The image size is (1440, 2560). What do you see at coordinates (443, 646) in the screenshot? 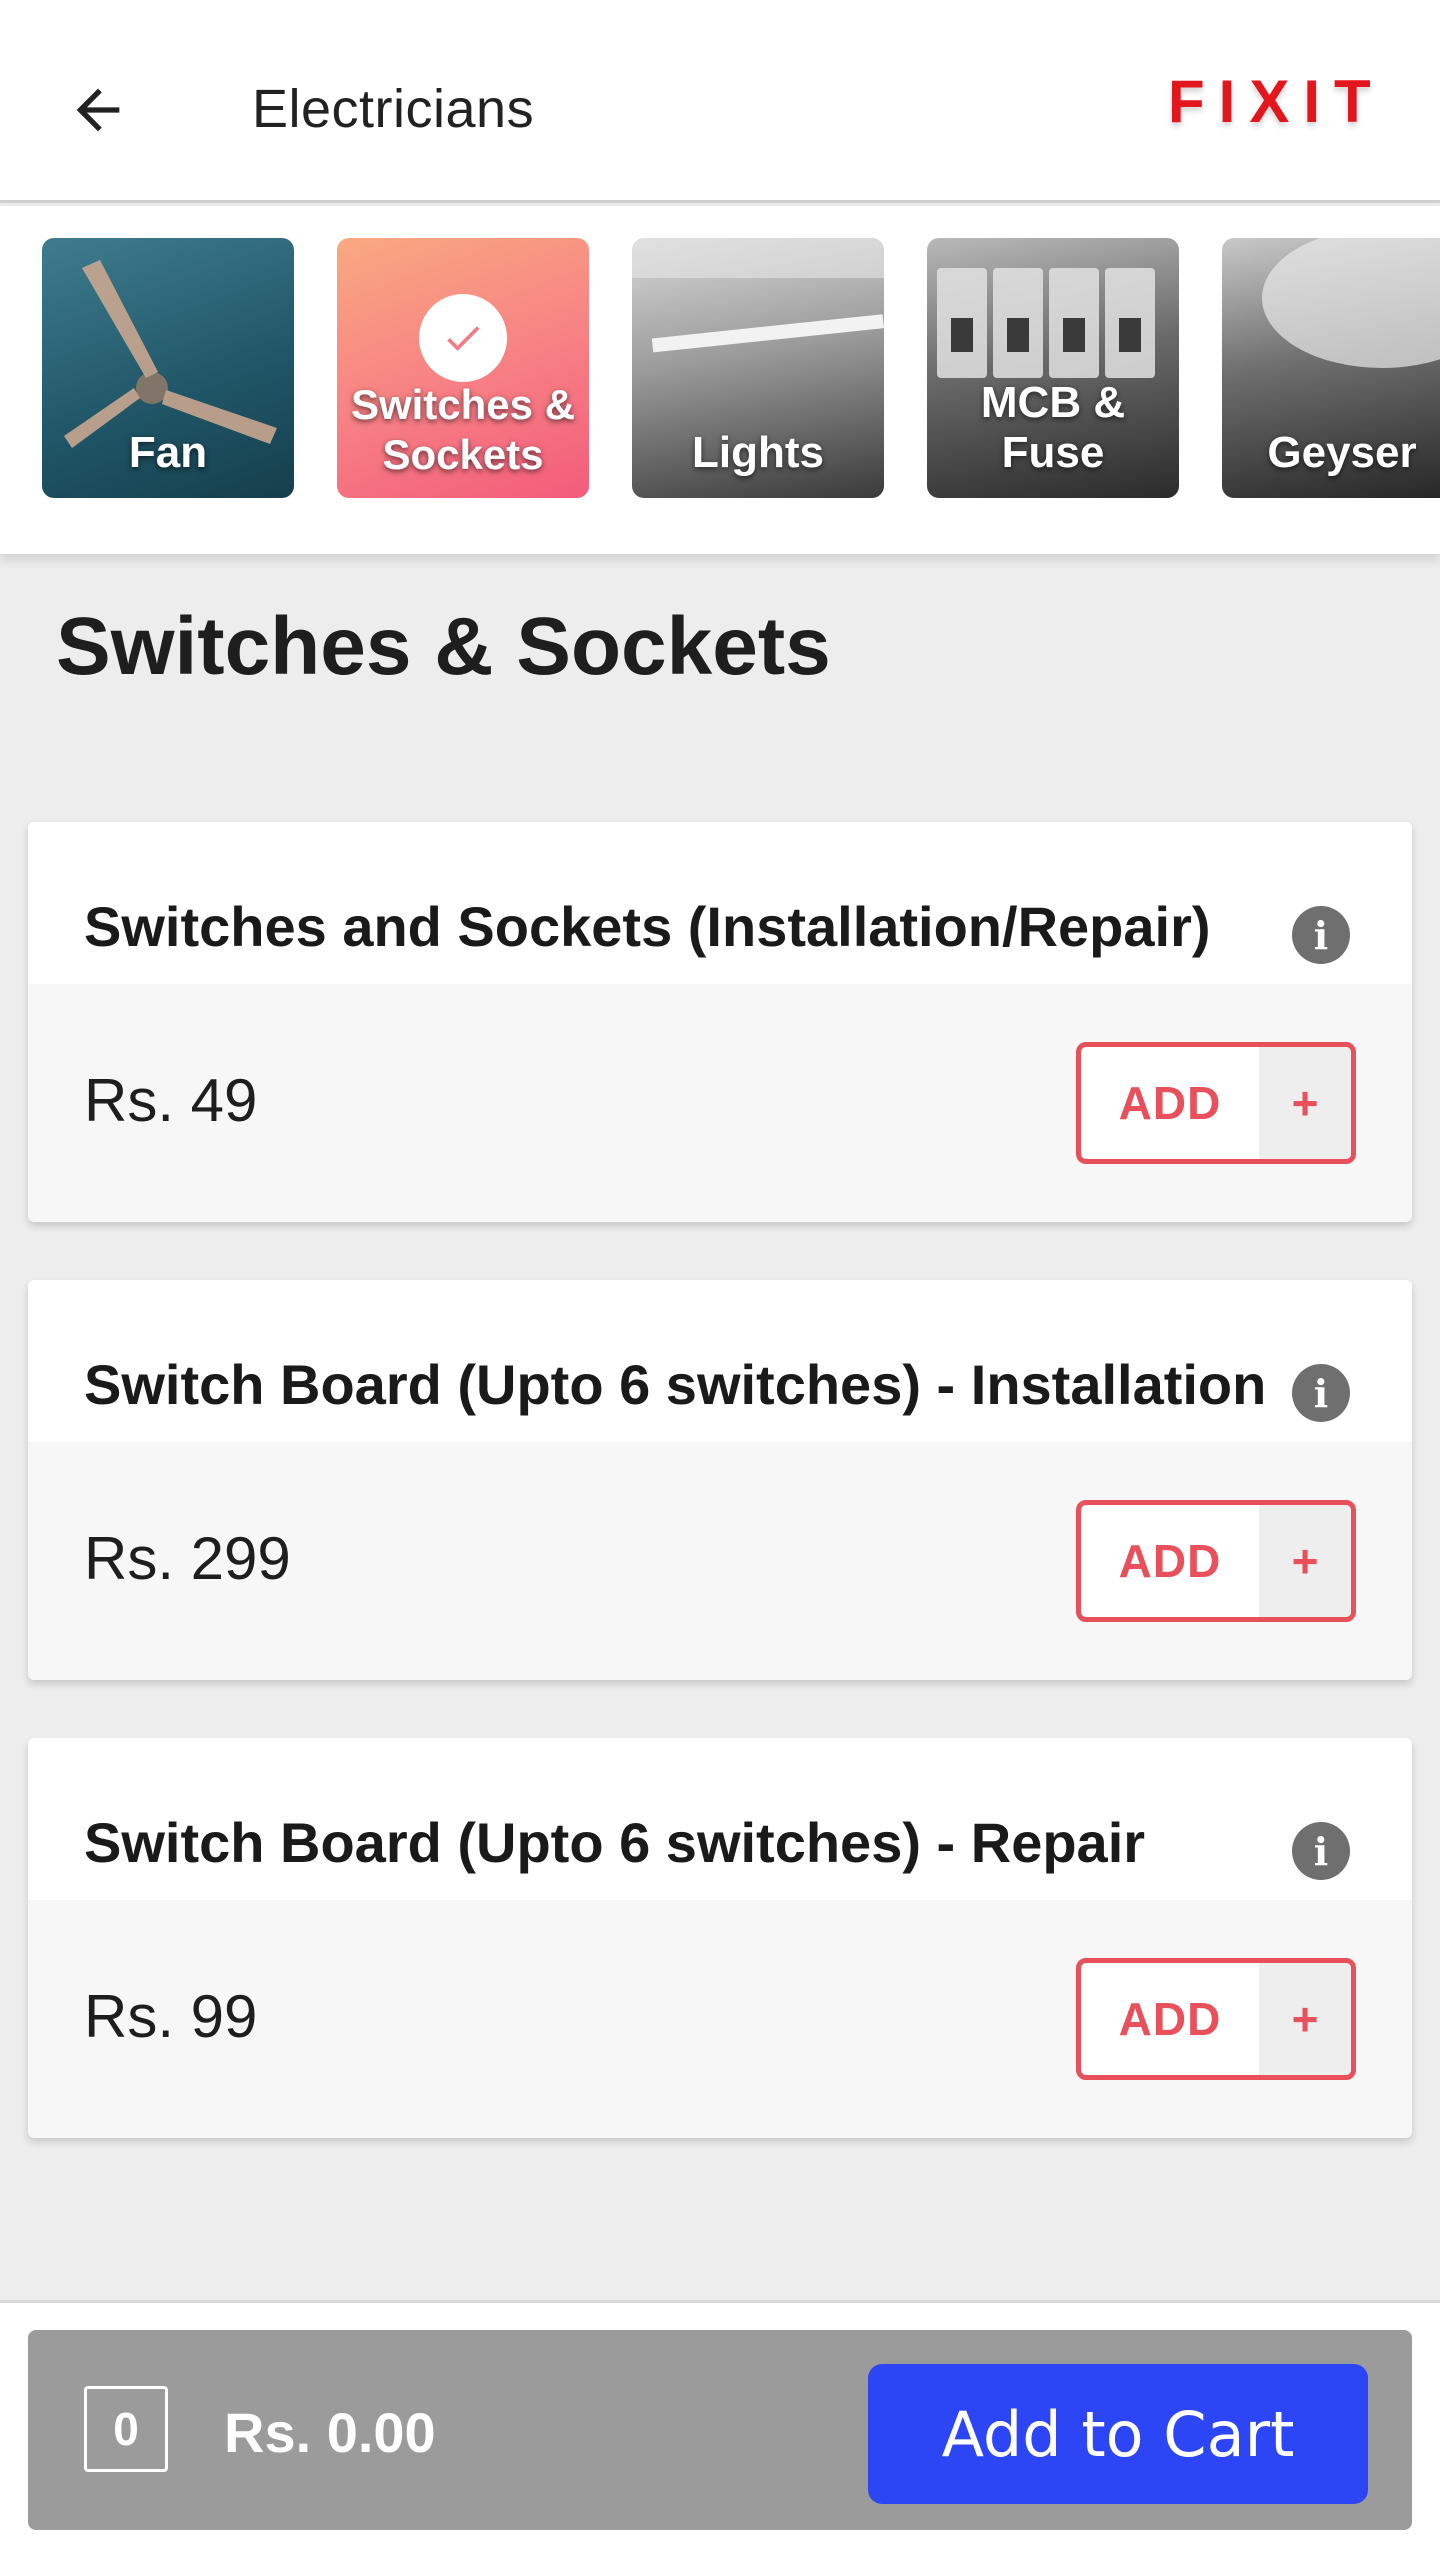
I see `section-title: Switches & Sockets` at bounding box center [443, 646].